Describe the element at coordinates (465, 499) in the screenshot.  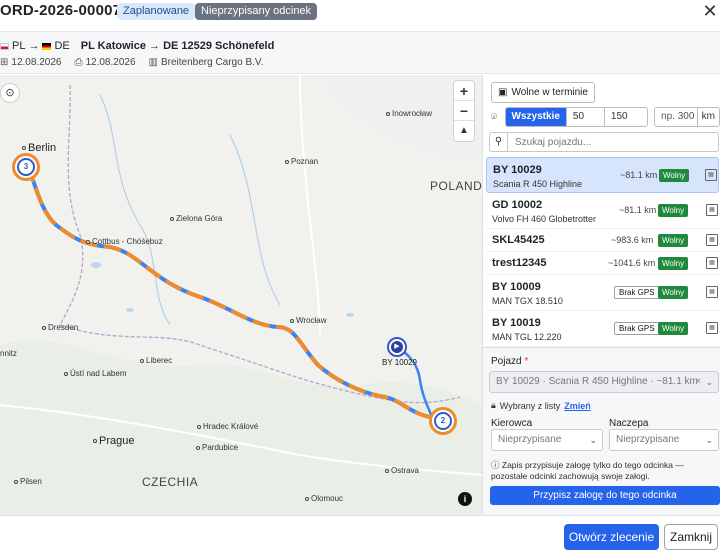
I see `info-icon: i` at that location.